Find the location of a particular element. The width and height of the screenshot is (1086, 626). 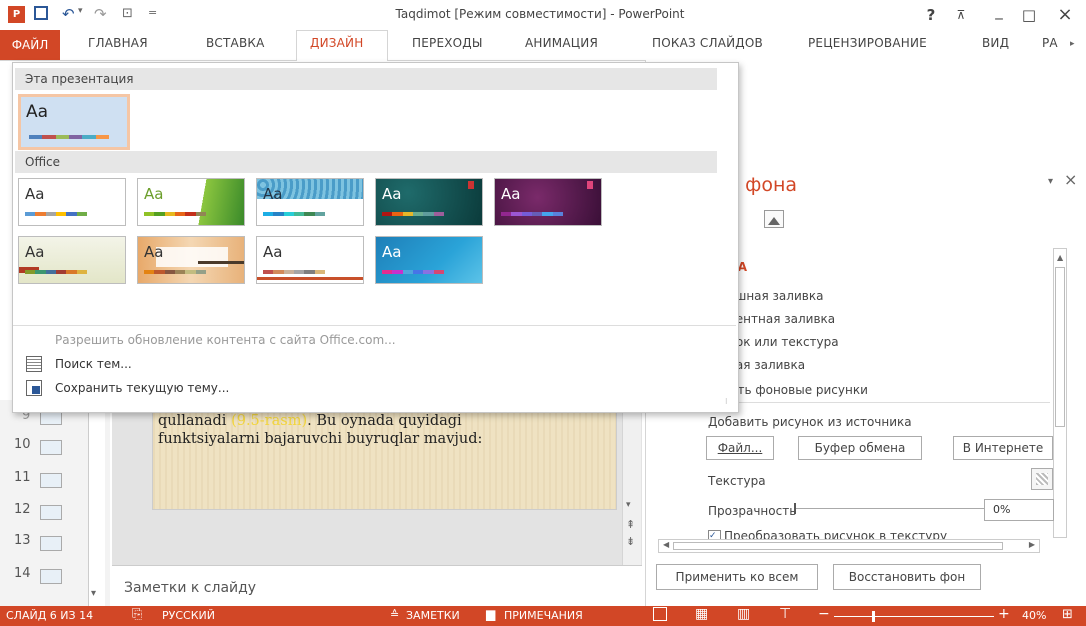

theme-ion-boardroom: Aa is located at coordinates (429, 202).